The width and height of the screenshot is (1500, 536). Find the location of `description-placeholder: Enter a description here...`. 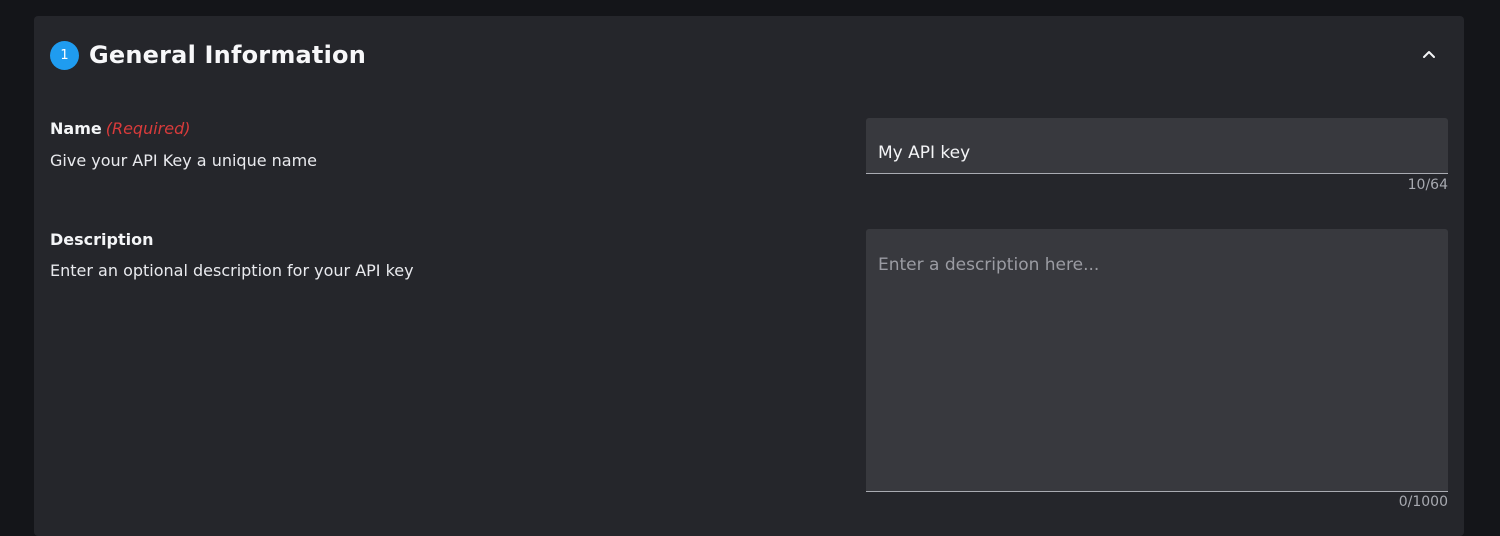

description-placeholder: Enter a description here... is located at coordinates (989, 265).